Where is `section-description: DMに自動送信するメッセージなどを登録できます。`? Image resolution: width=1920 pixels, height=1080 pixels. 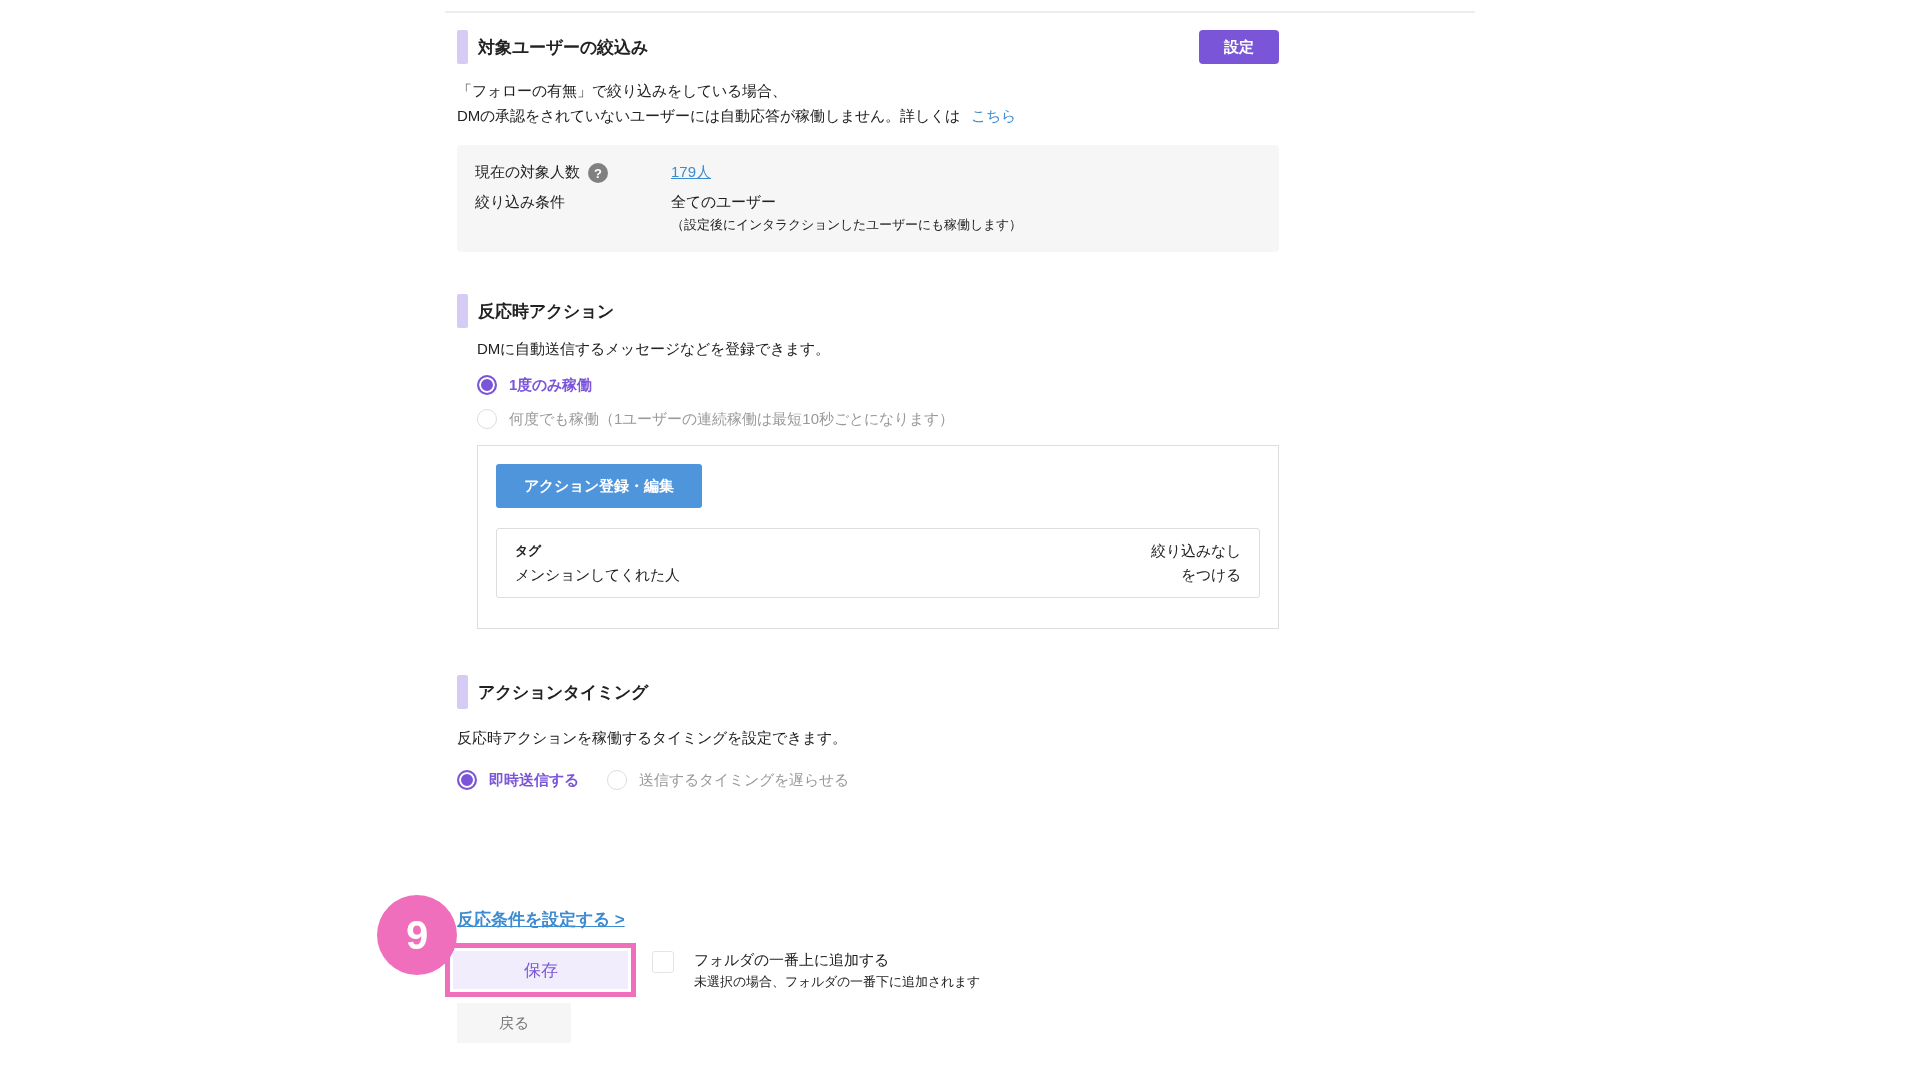 section-description: DMに自動送信するメッセージなどを登録できます。 is located at coordinates (654, 349).